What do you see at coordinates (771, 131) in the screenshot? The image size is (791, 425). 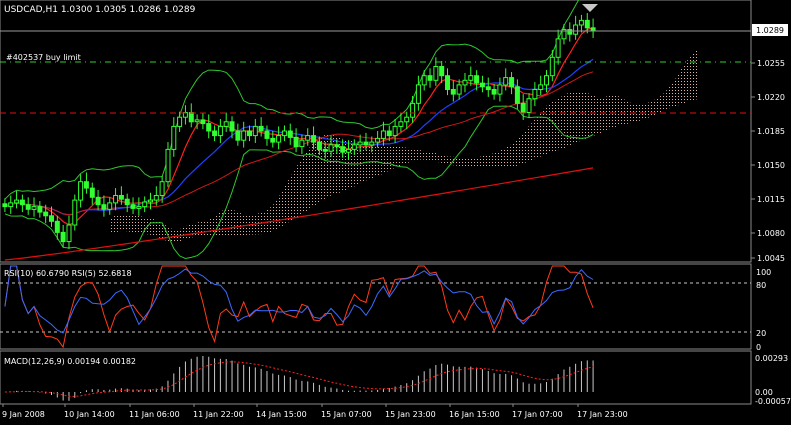 I see `price-tick-label: 1.0185` at bounding box center [771, 131].